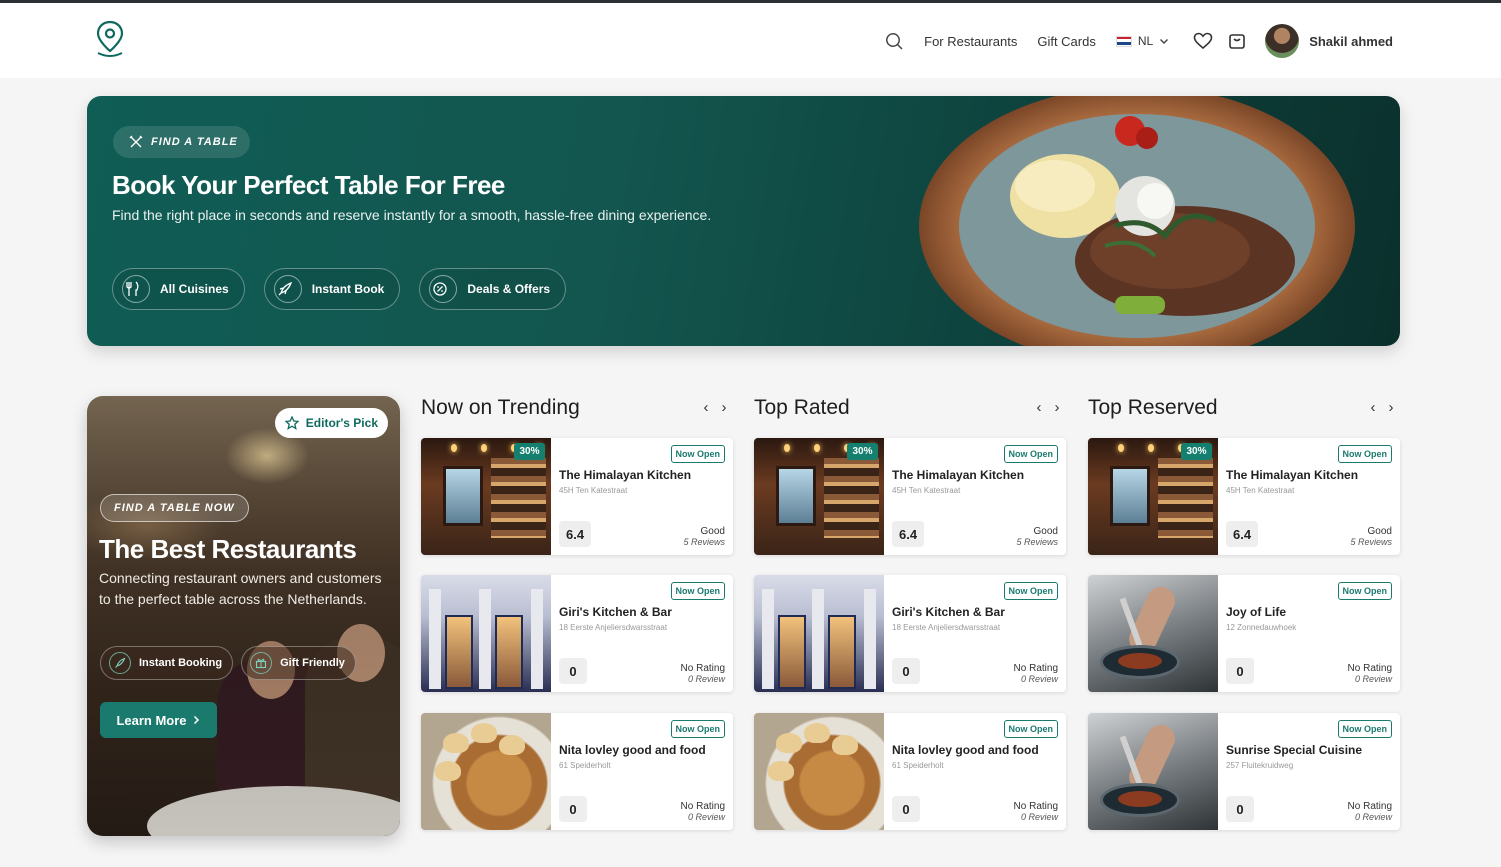  Describe the element at coordinates (194, 142) in the screenshot. I see `hero-pill-label: FIND A TABLE` at that location.